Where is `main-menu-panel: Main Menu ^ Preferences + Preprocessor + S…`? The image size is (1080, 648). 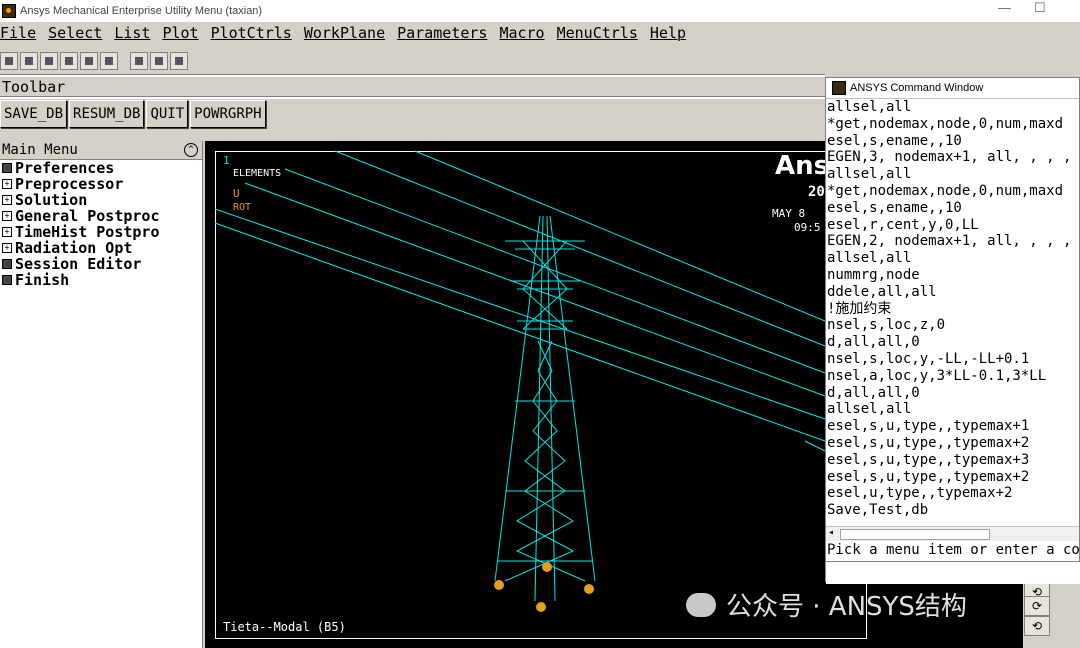
main-menu-panel: Main Menu ^ Preferences + Preprocessor + S… is located at coordinates (101, 394).